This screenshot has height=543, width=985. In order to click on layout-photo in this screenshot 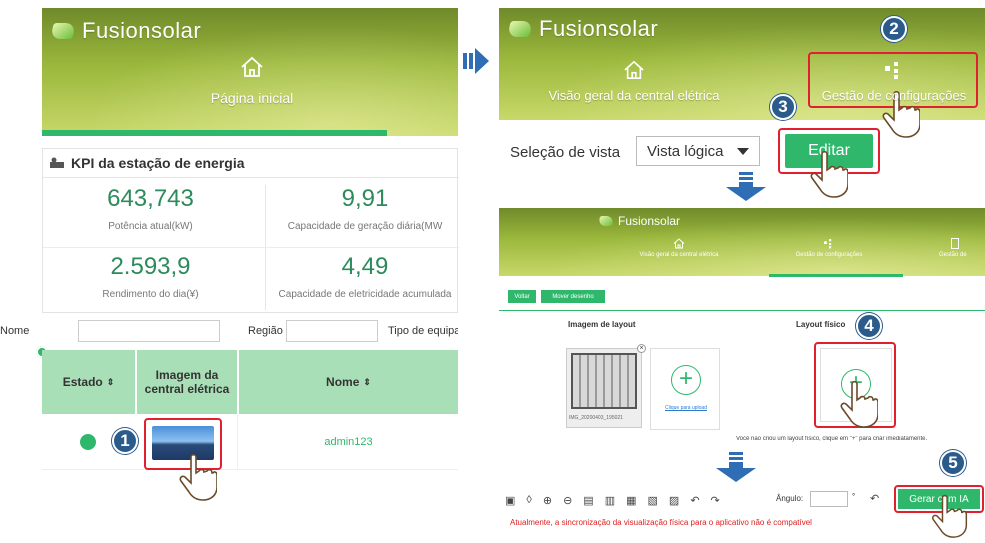, I will do `click(604, 381)`.